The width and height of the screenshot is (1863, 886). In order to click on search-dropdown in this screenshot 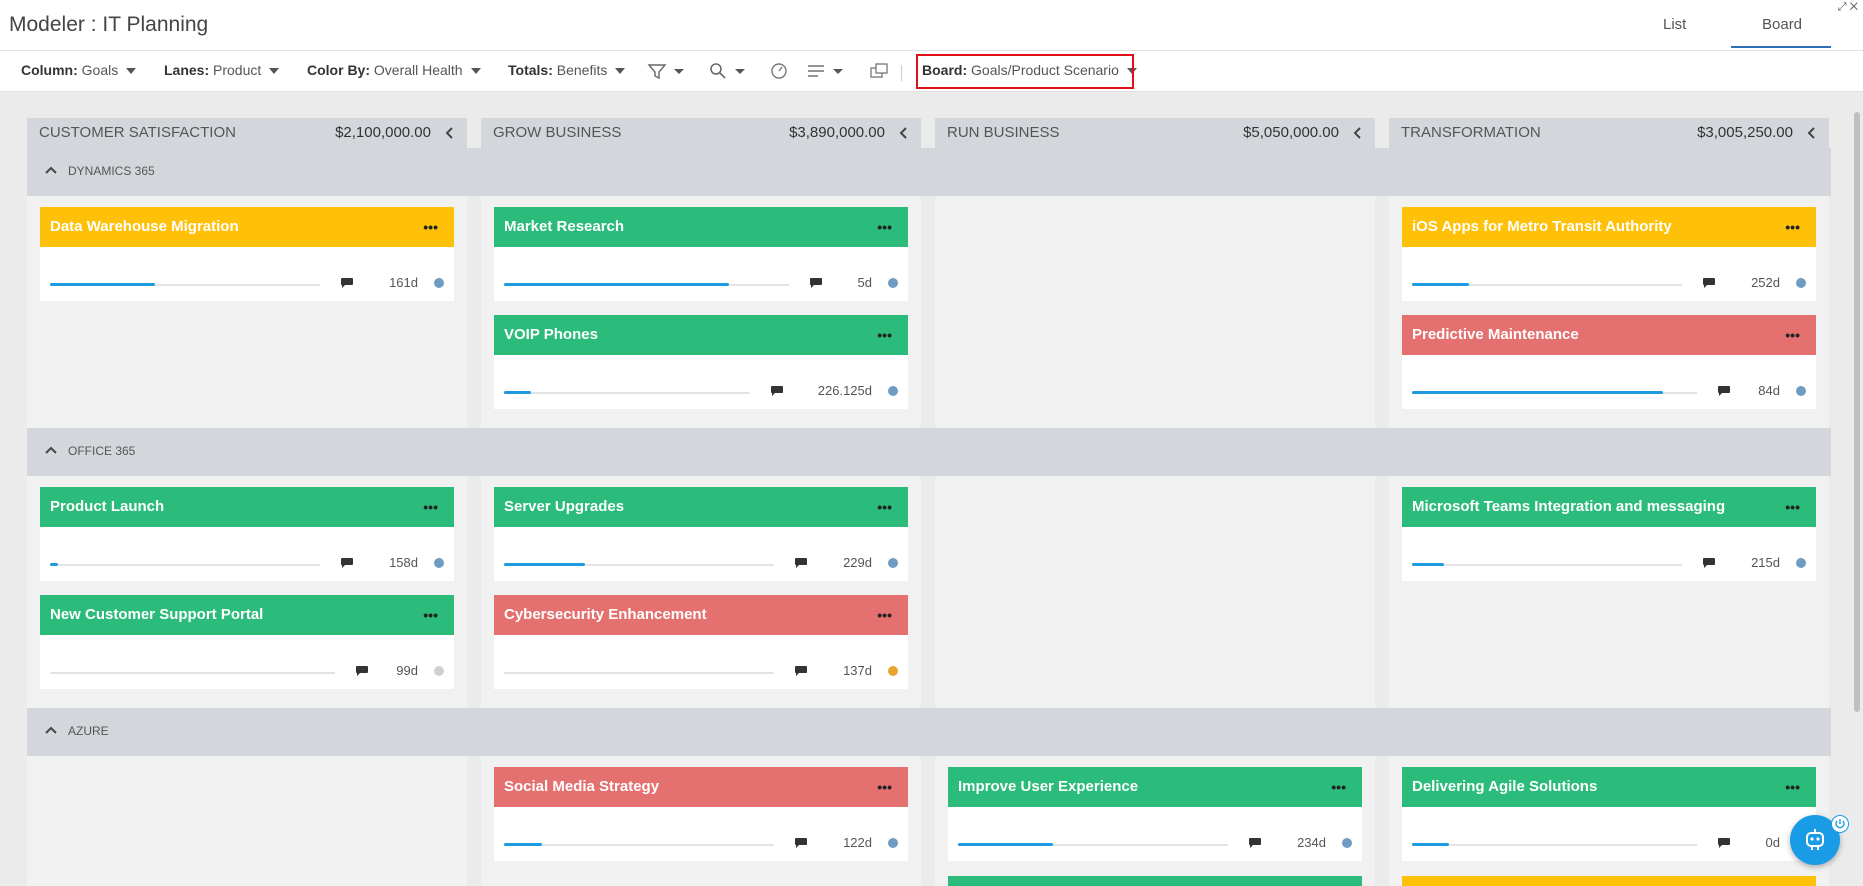, I will do `click(728, 71)`.